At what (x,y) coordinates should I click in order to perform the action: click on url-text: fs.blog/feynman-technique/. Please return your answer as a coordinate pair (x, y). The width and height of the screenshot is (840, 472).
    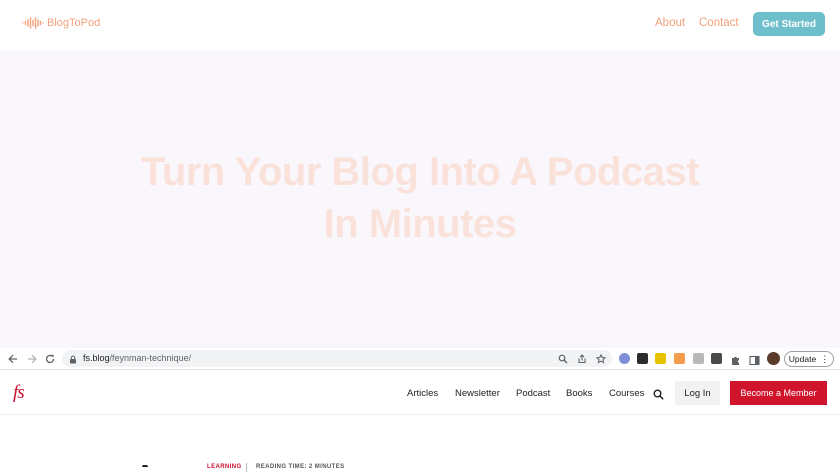
    Looking at the image, I should click on (137, 358).